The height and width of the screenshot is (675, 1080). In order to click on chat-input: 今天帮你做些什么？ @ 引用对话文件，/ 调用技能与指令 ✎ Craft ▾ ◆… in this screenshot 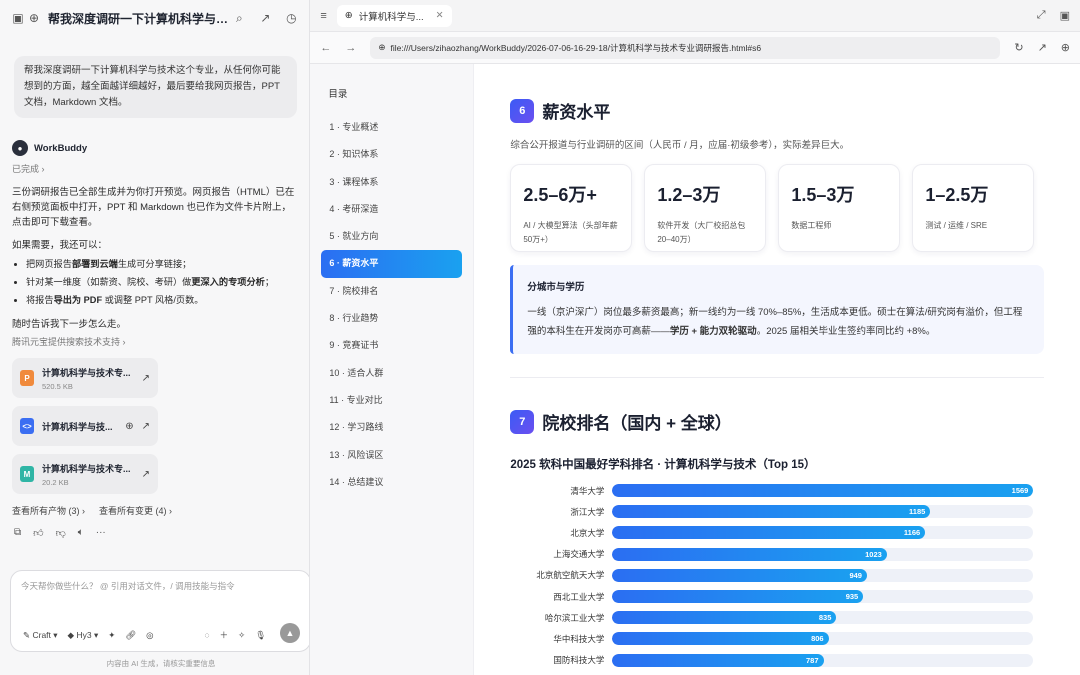, I will do `click(160, 611)`.